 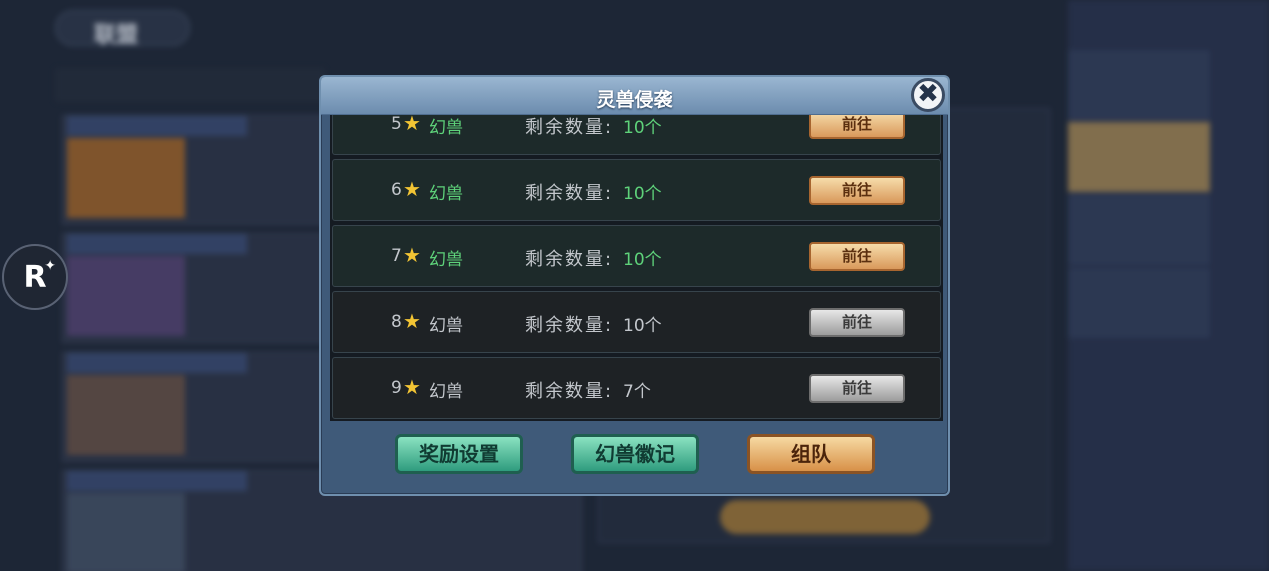 I want to click on list-item: 5 ★ 幻兽 剩余数量: 10个 前往, so click(x=636, y=135).